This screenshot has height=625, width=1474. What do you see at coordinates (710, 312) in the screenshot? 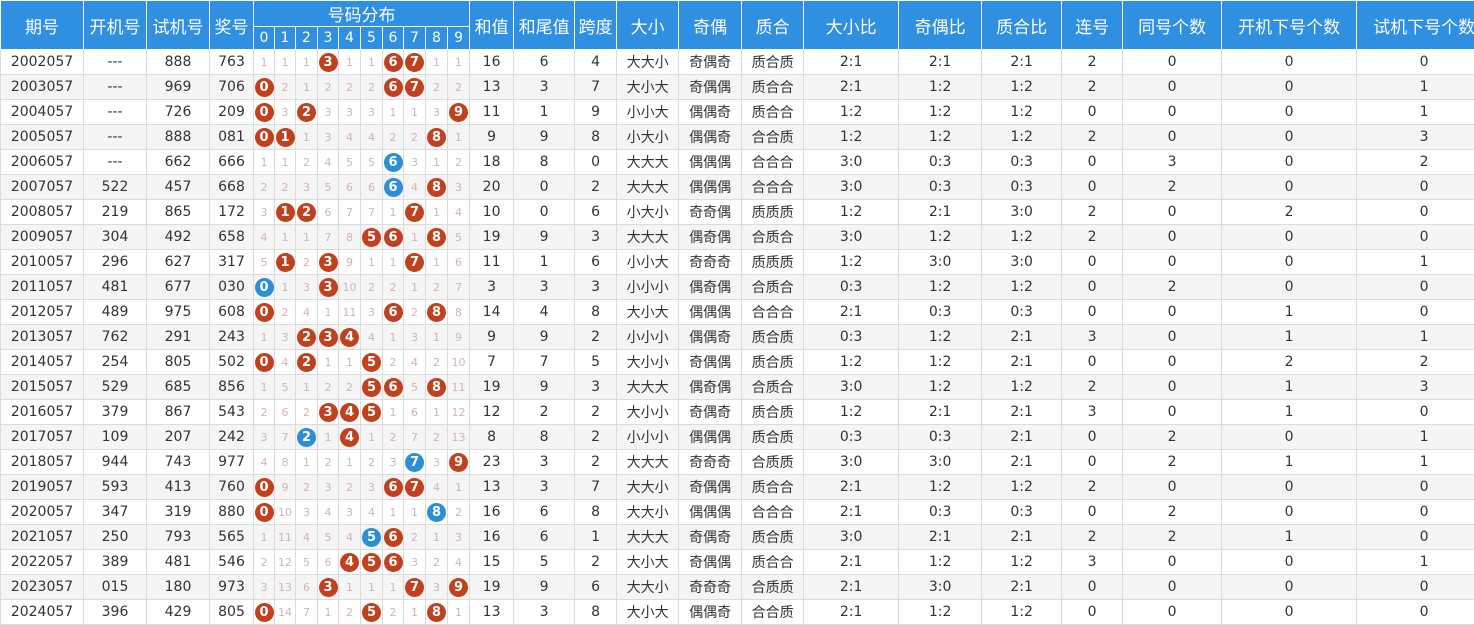
I see `odd-even-cell: 偶偶偶` at bounding box center [710, 312].